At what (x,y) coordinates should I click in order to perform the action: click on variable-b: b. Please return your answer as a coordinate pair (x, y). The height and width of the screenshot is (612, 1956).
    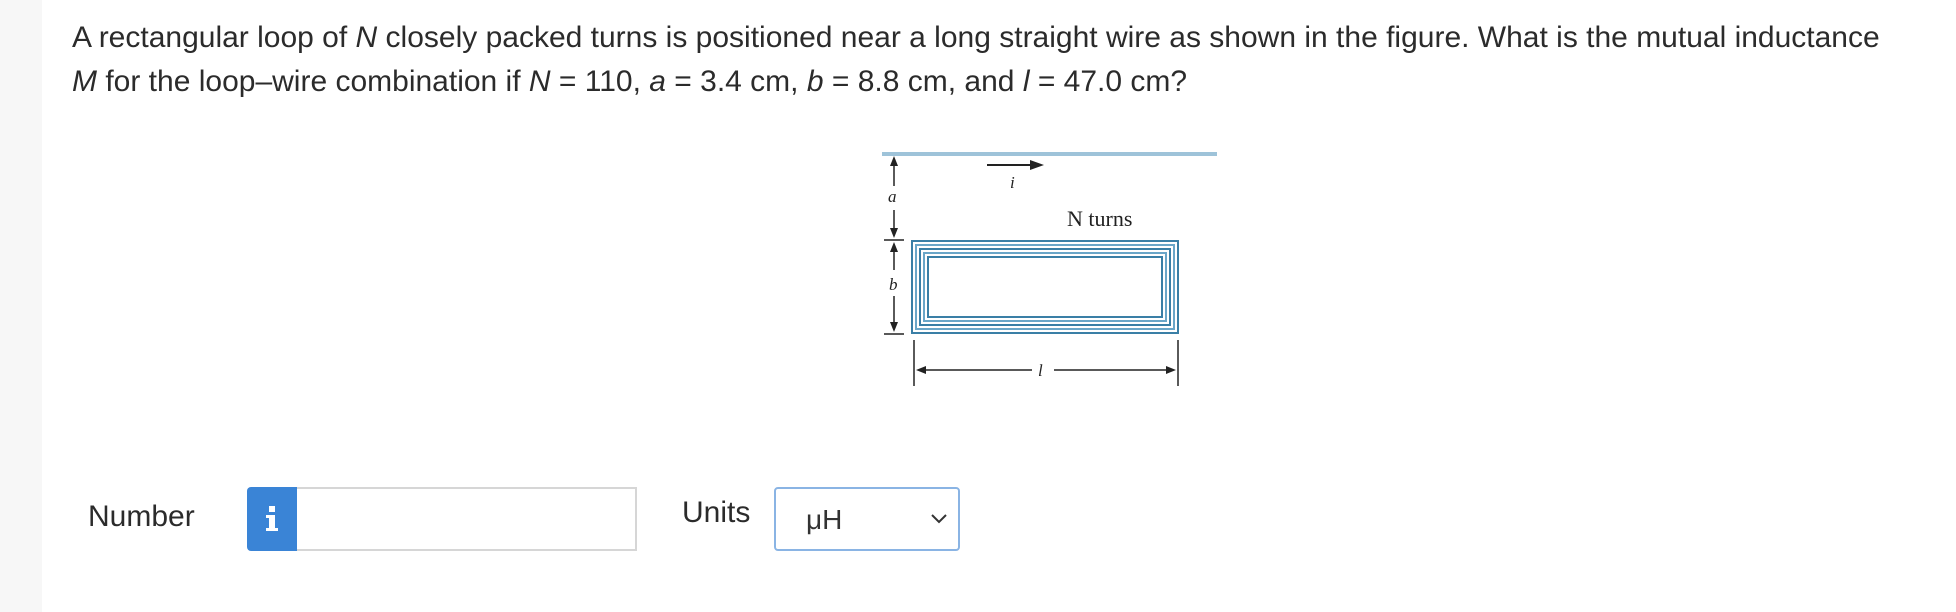
    Looking at the image, I should click on (815, 81).